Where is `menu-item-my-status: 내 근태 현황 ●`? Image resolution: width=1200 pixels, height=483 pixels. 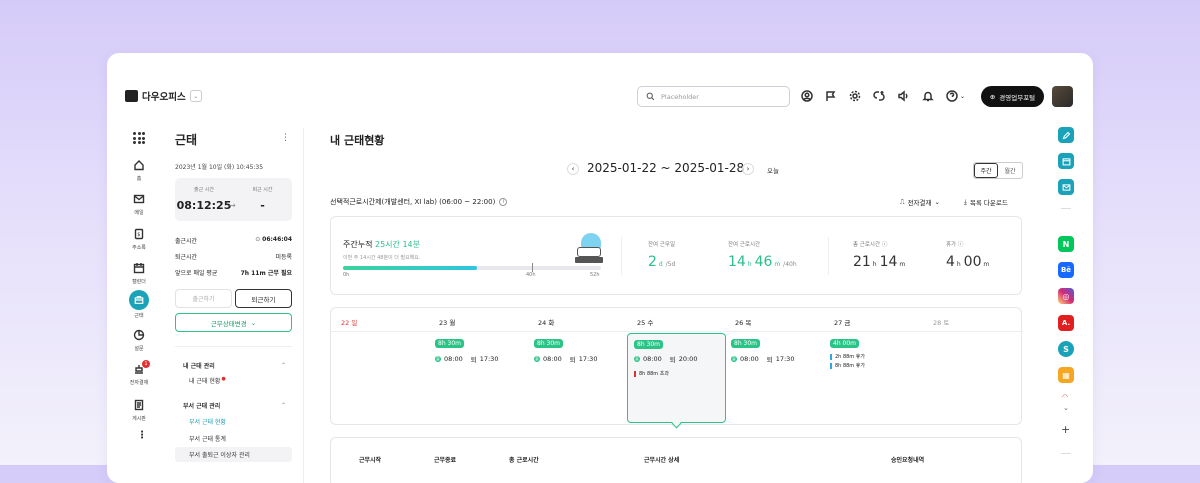 menu-item-my-status: 내 근태 현황 ● is located at coordinates (233, 380).